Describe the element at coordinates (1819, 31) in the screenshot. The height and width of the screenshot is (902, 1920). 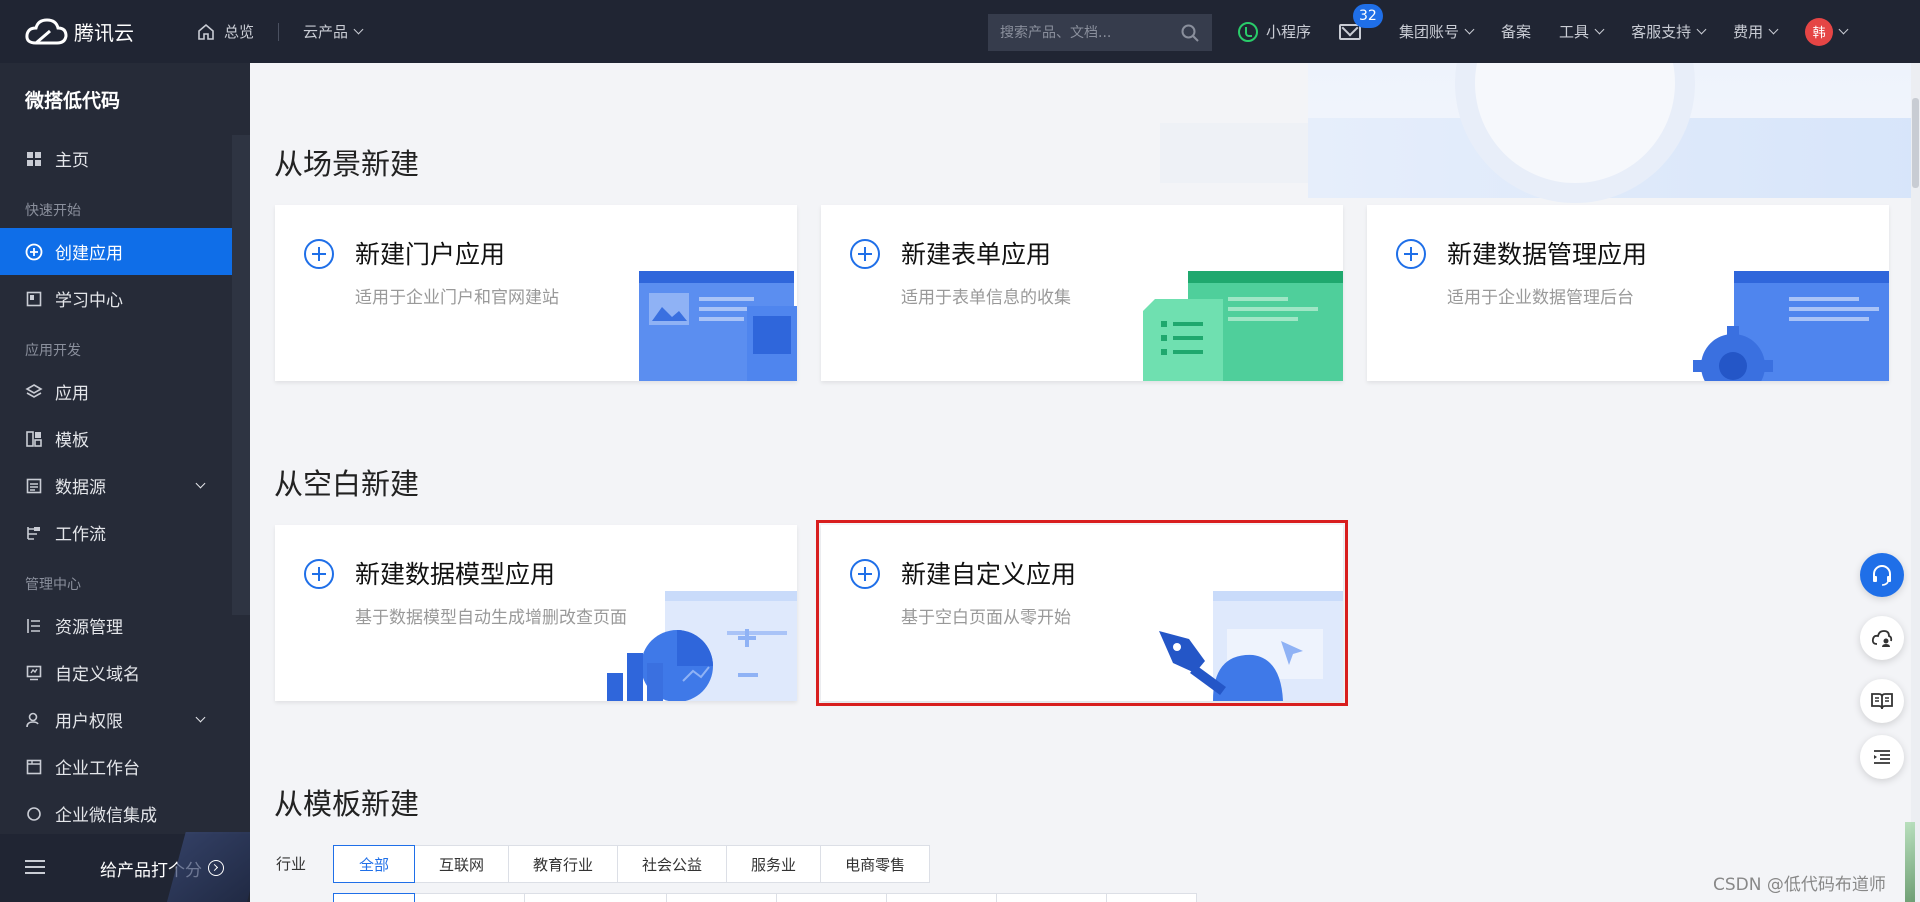
I see `avatar: 韩` at that location.